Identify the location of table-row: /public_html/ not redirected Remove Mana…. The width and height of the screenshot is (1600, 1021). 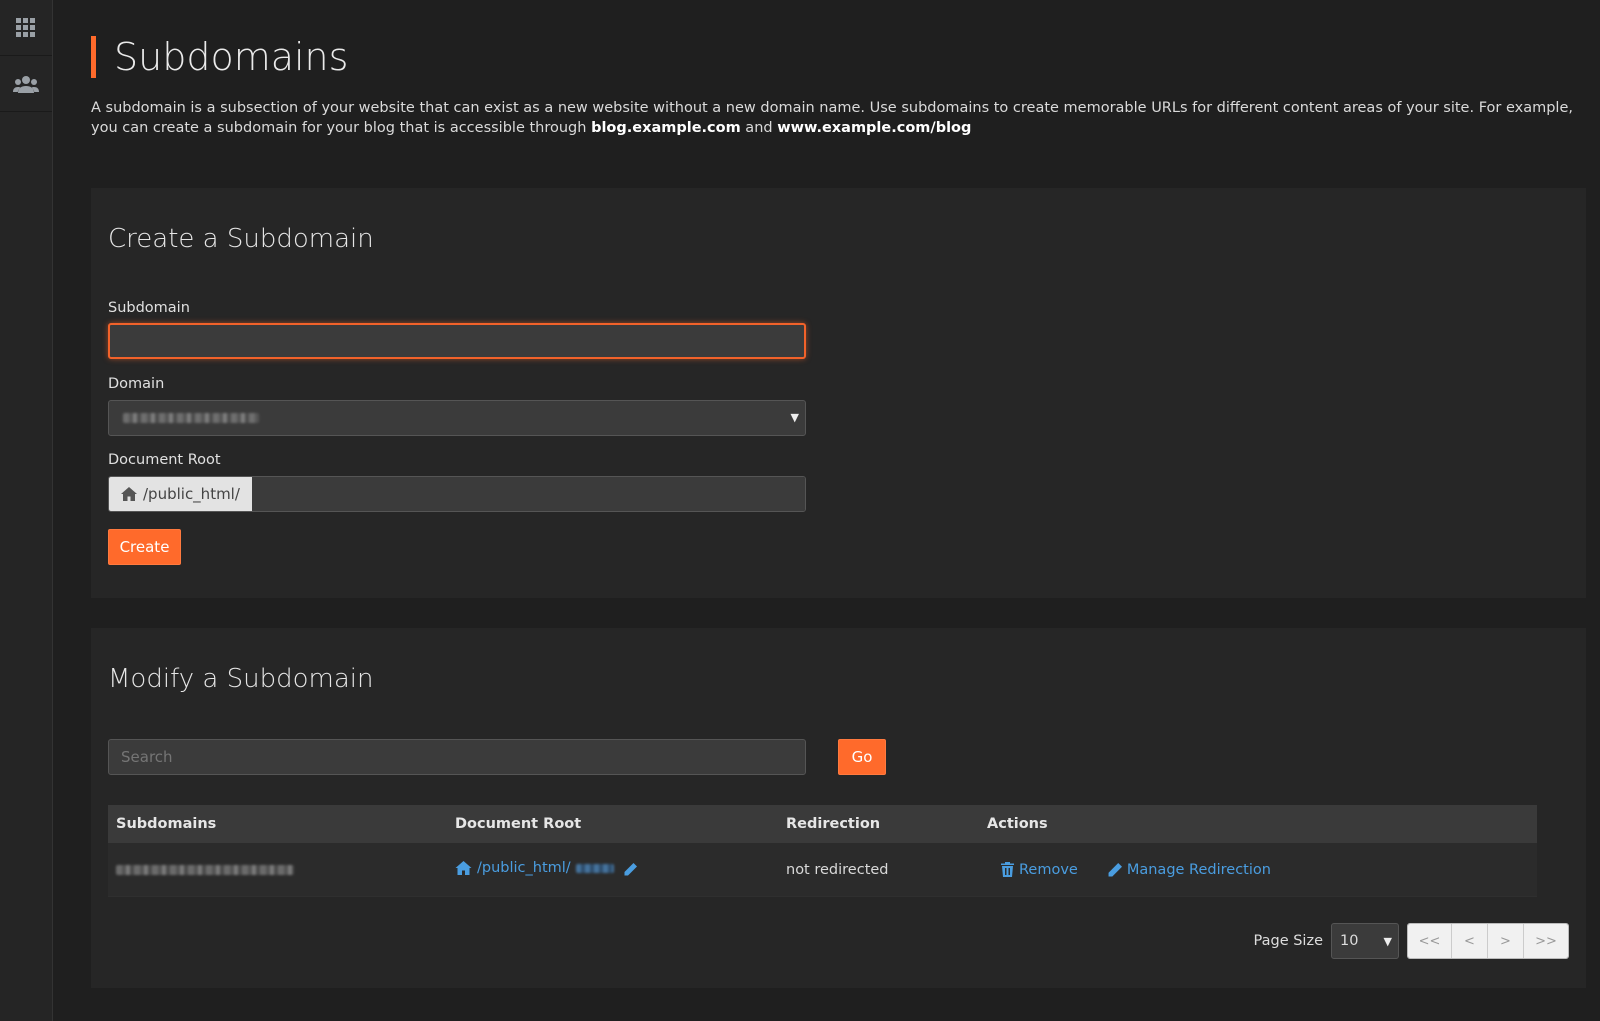
(822, 870).